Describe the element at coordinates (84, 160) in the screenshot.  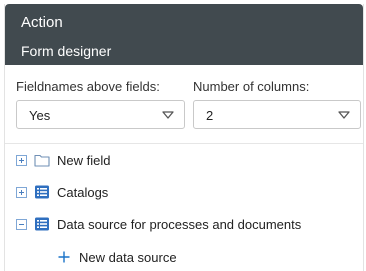
I see `tree-item-label: New field` at that location.